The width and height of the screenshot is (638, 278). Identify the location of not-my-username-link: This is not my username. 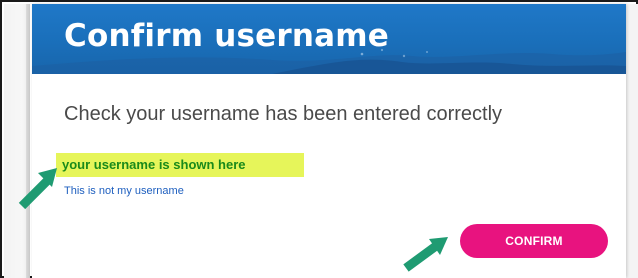
(124, 191).